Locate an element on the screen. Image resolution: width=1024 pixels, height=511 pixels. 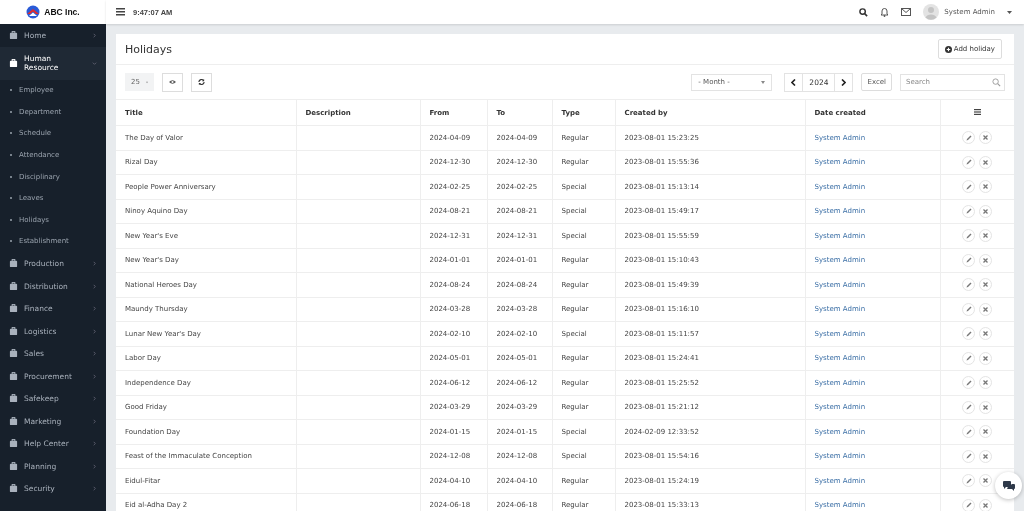
mail-icon is located at coordinates (906, 12).